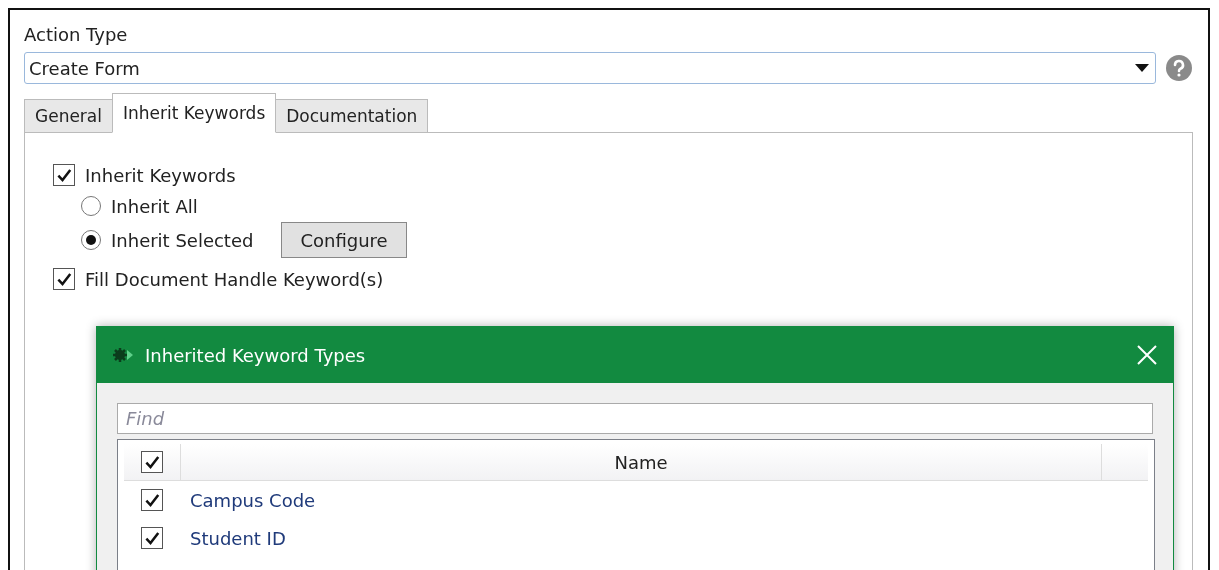  Describe the element at coordinates (160, 175) in the screenshot. I see `checkbox-label: Inherit Keywords` at that location.